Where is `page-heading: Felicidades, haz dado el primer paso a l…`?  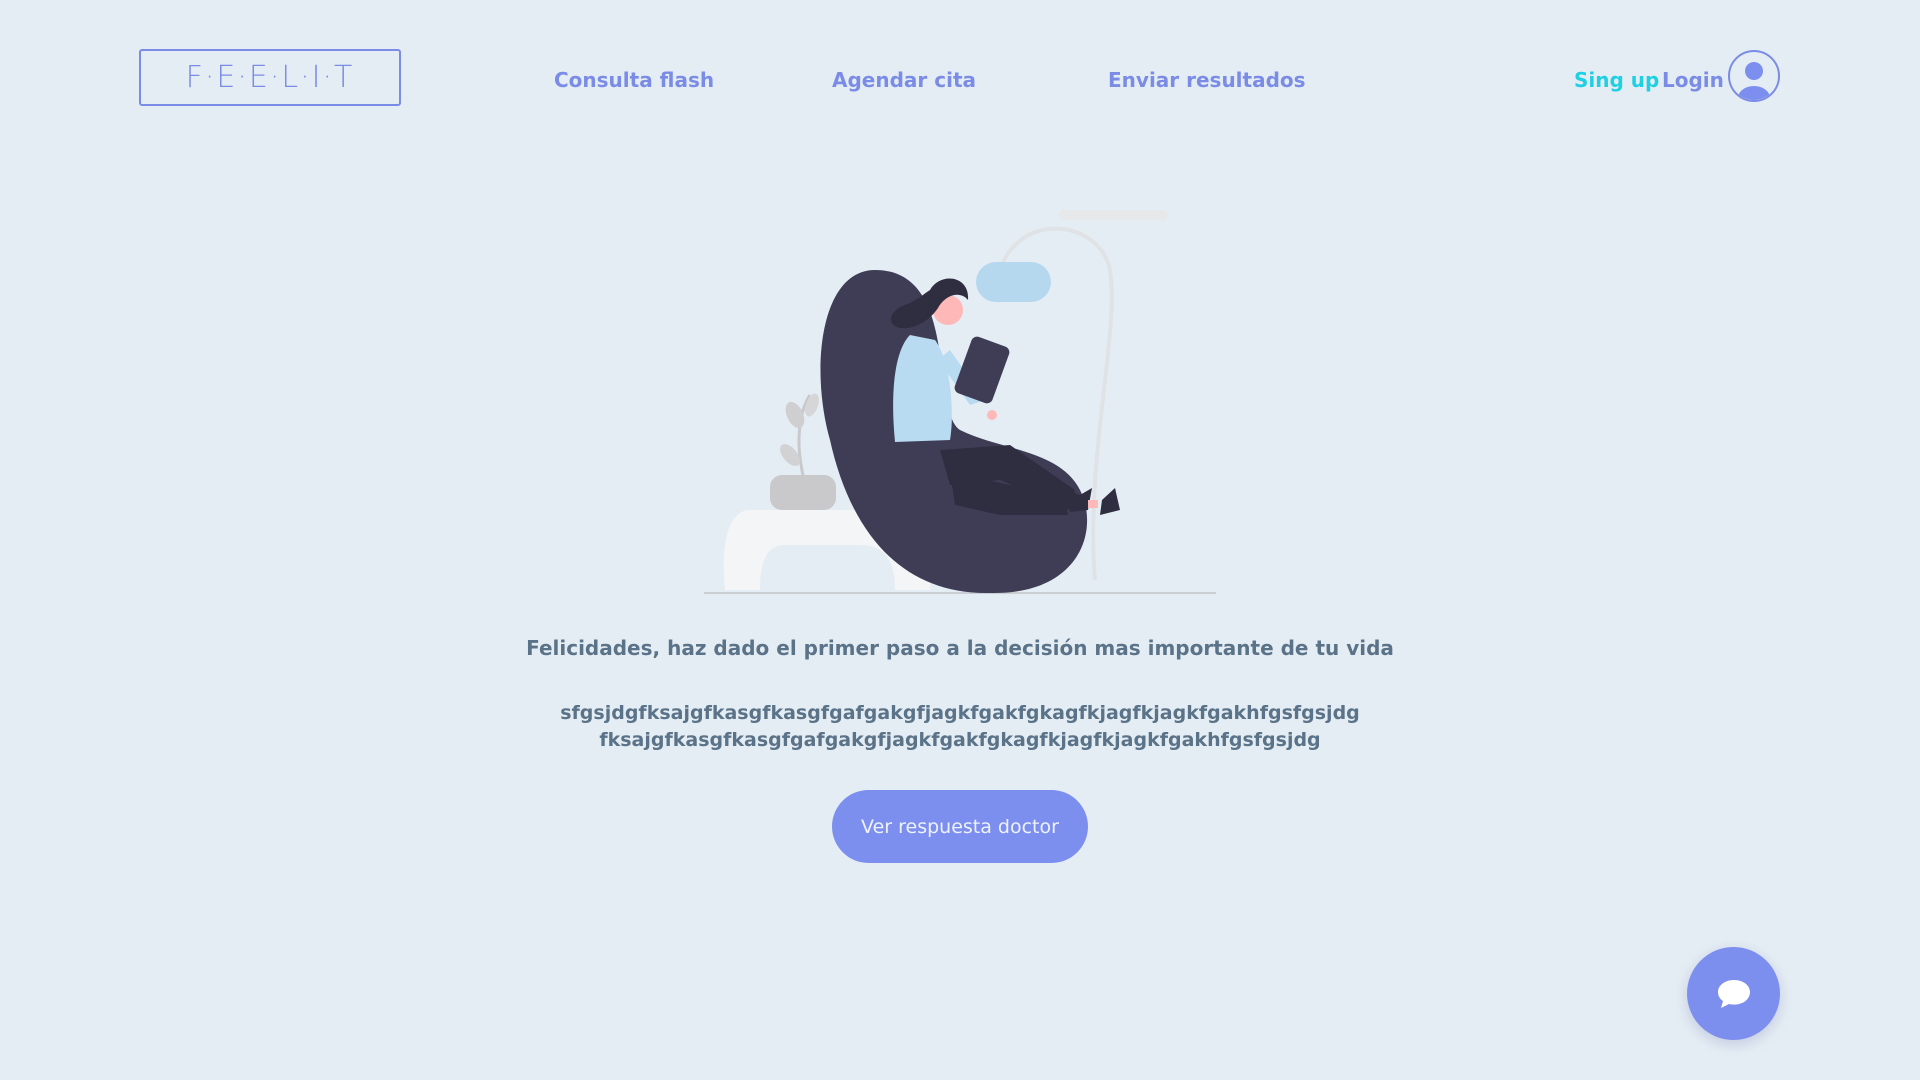
page-heading: Felicidades, haz dado el primer paso a l… is located at coordinates (960, 648).